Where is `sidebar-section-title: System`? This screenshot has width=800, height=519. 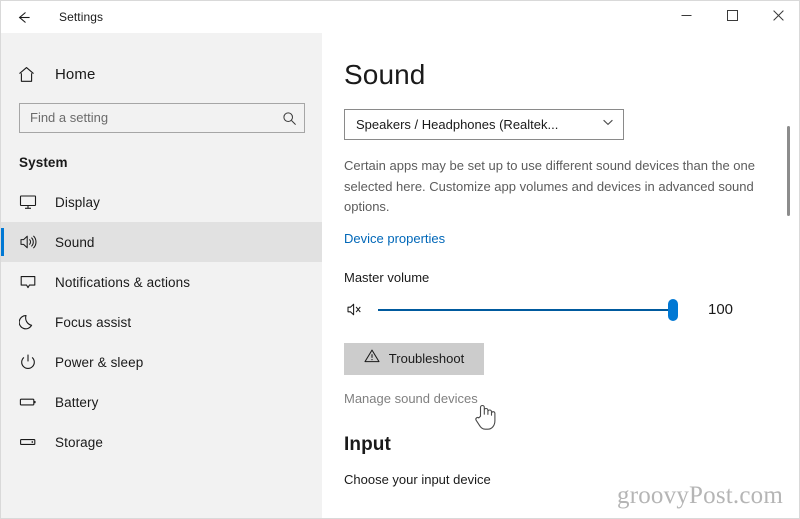
sidebar-section-title: System is located at coordinates (43, 162).